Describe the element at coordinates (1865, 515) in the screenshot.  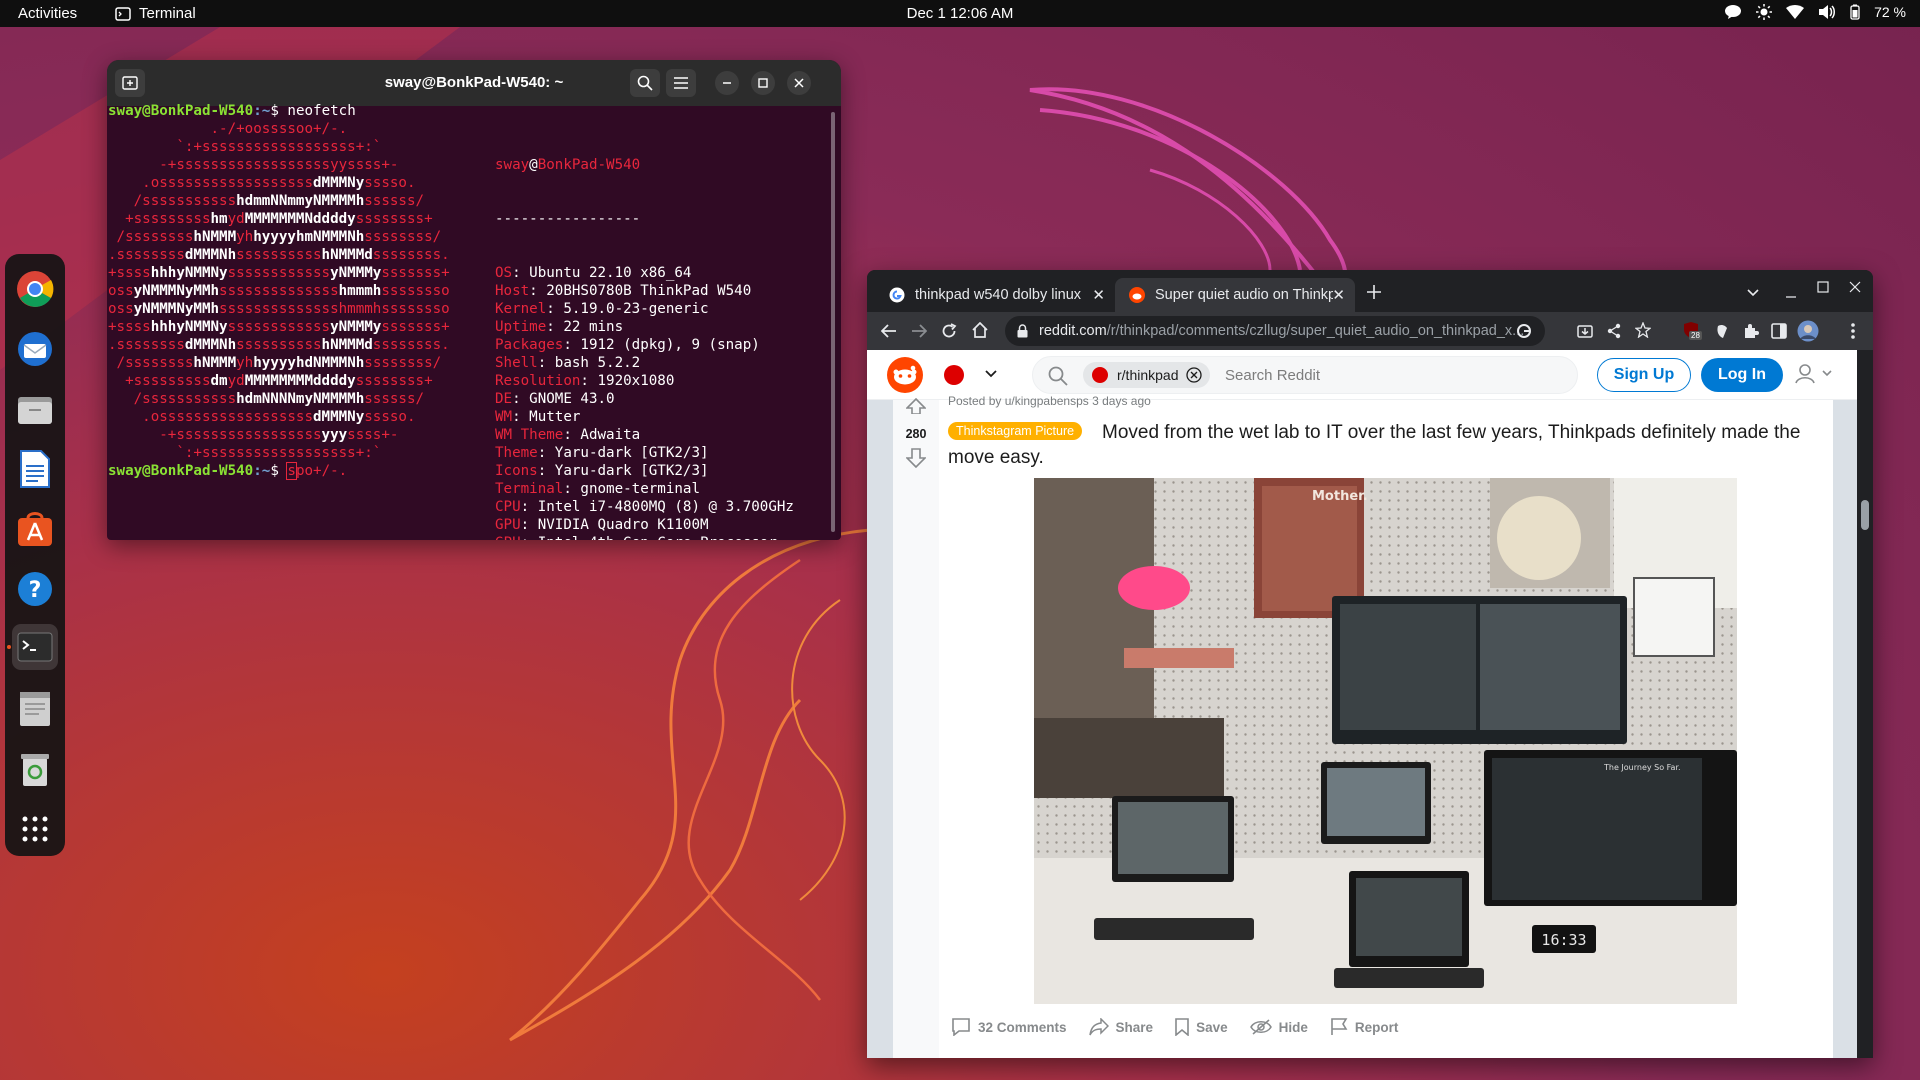
I see `page-scroll-thumb` at that location.